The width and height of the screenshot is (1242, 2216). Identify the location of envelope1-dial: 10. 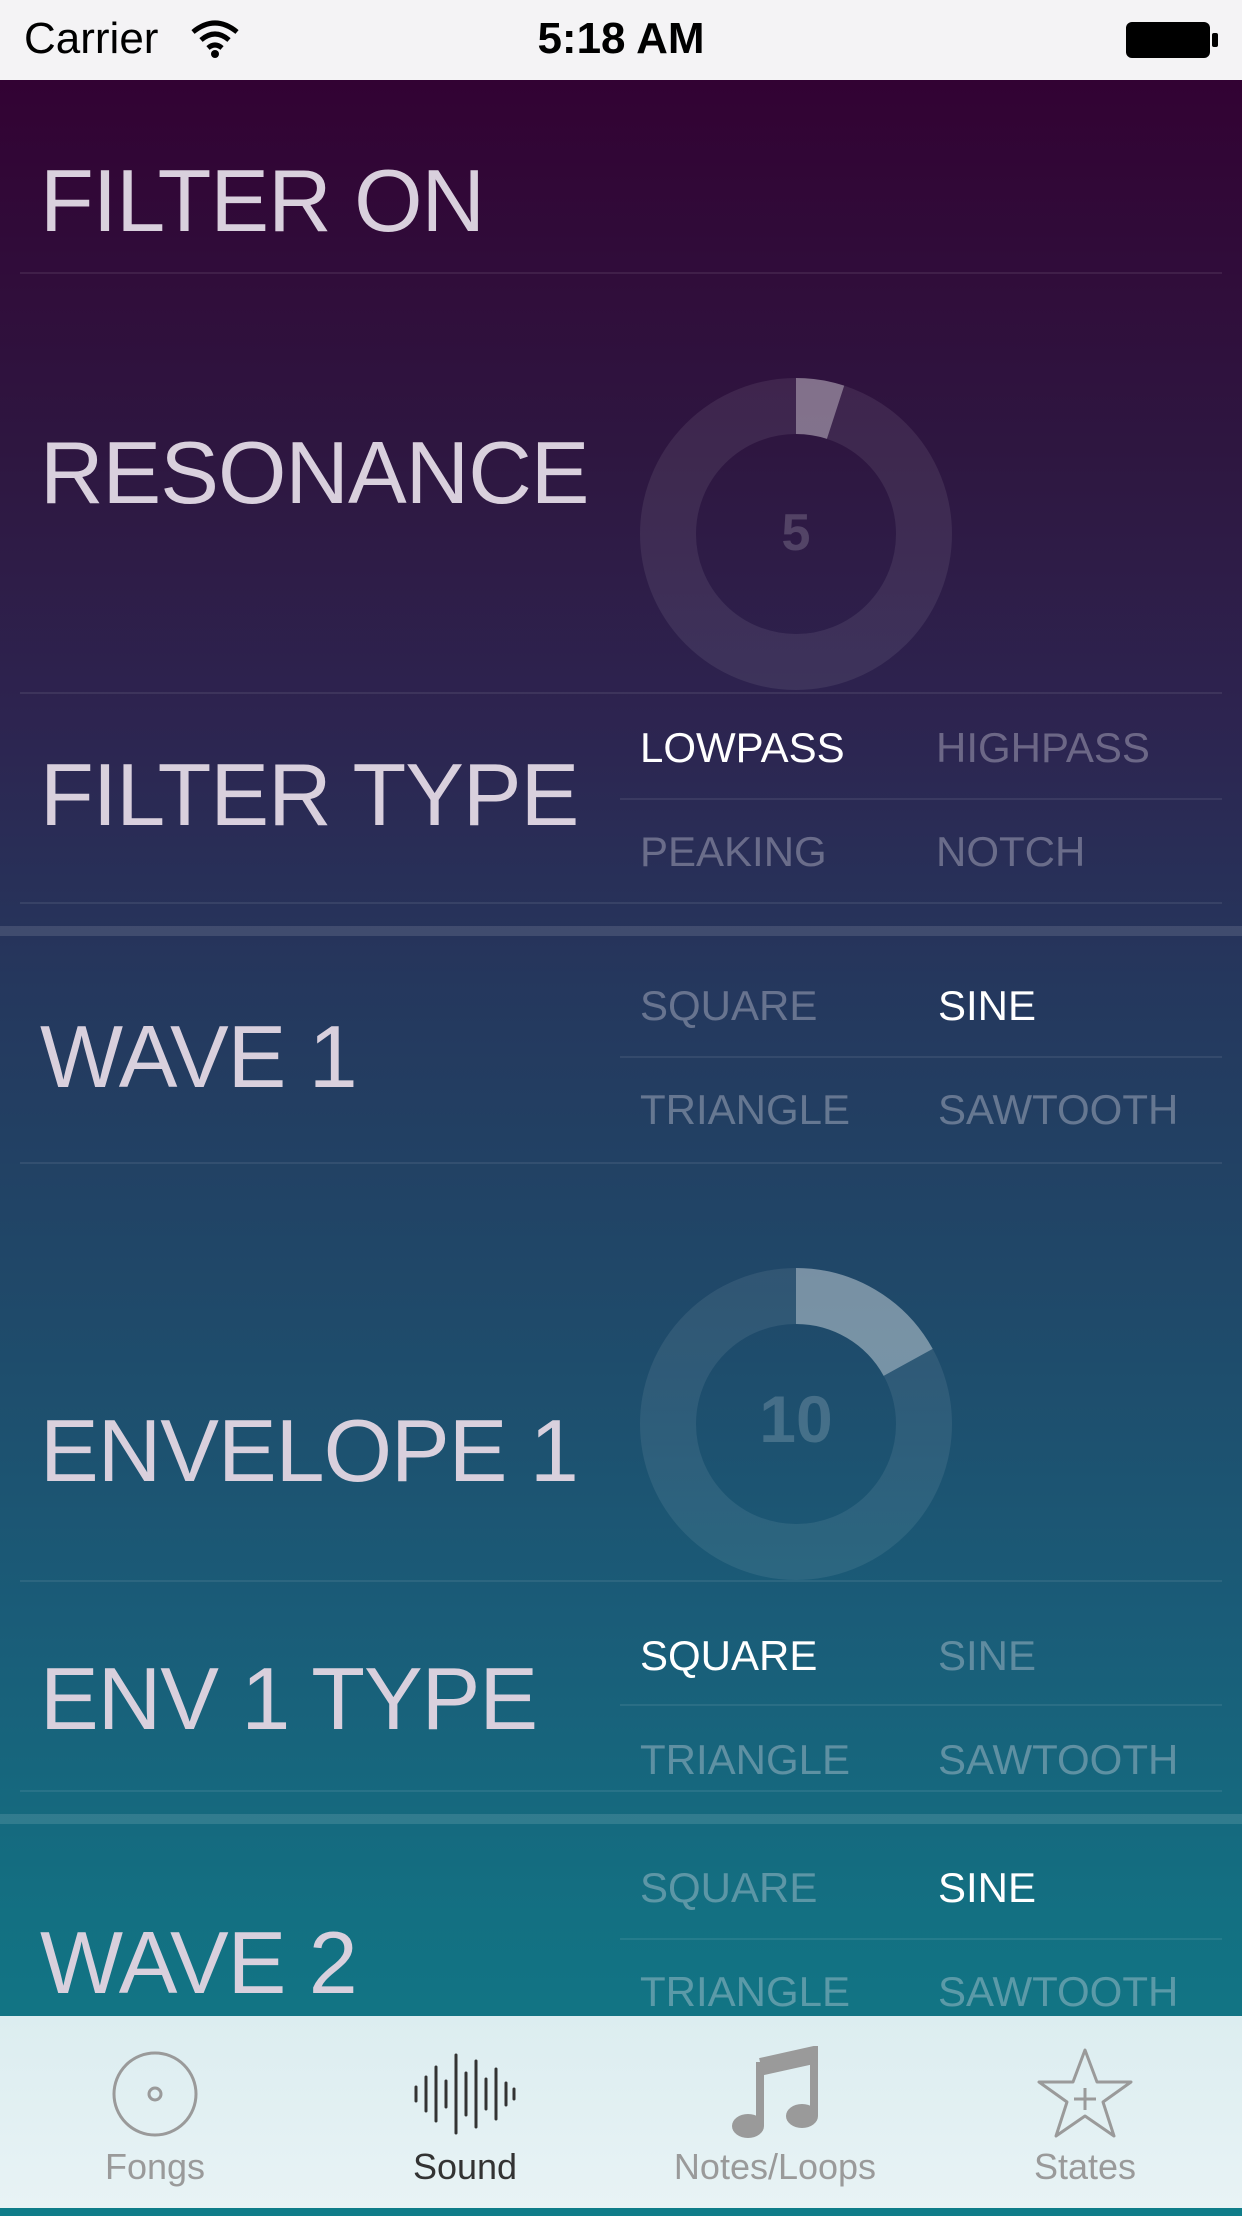
(796, 1424).